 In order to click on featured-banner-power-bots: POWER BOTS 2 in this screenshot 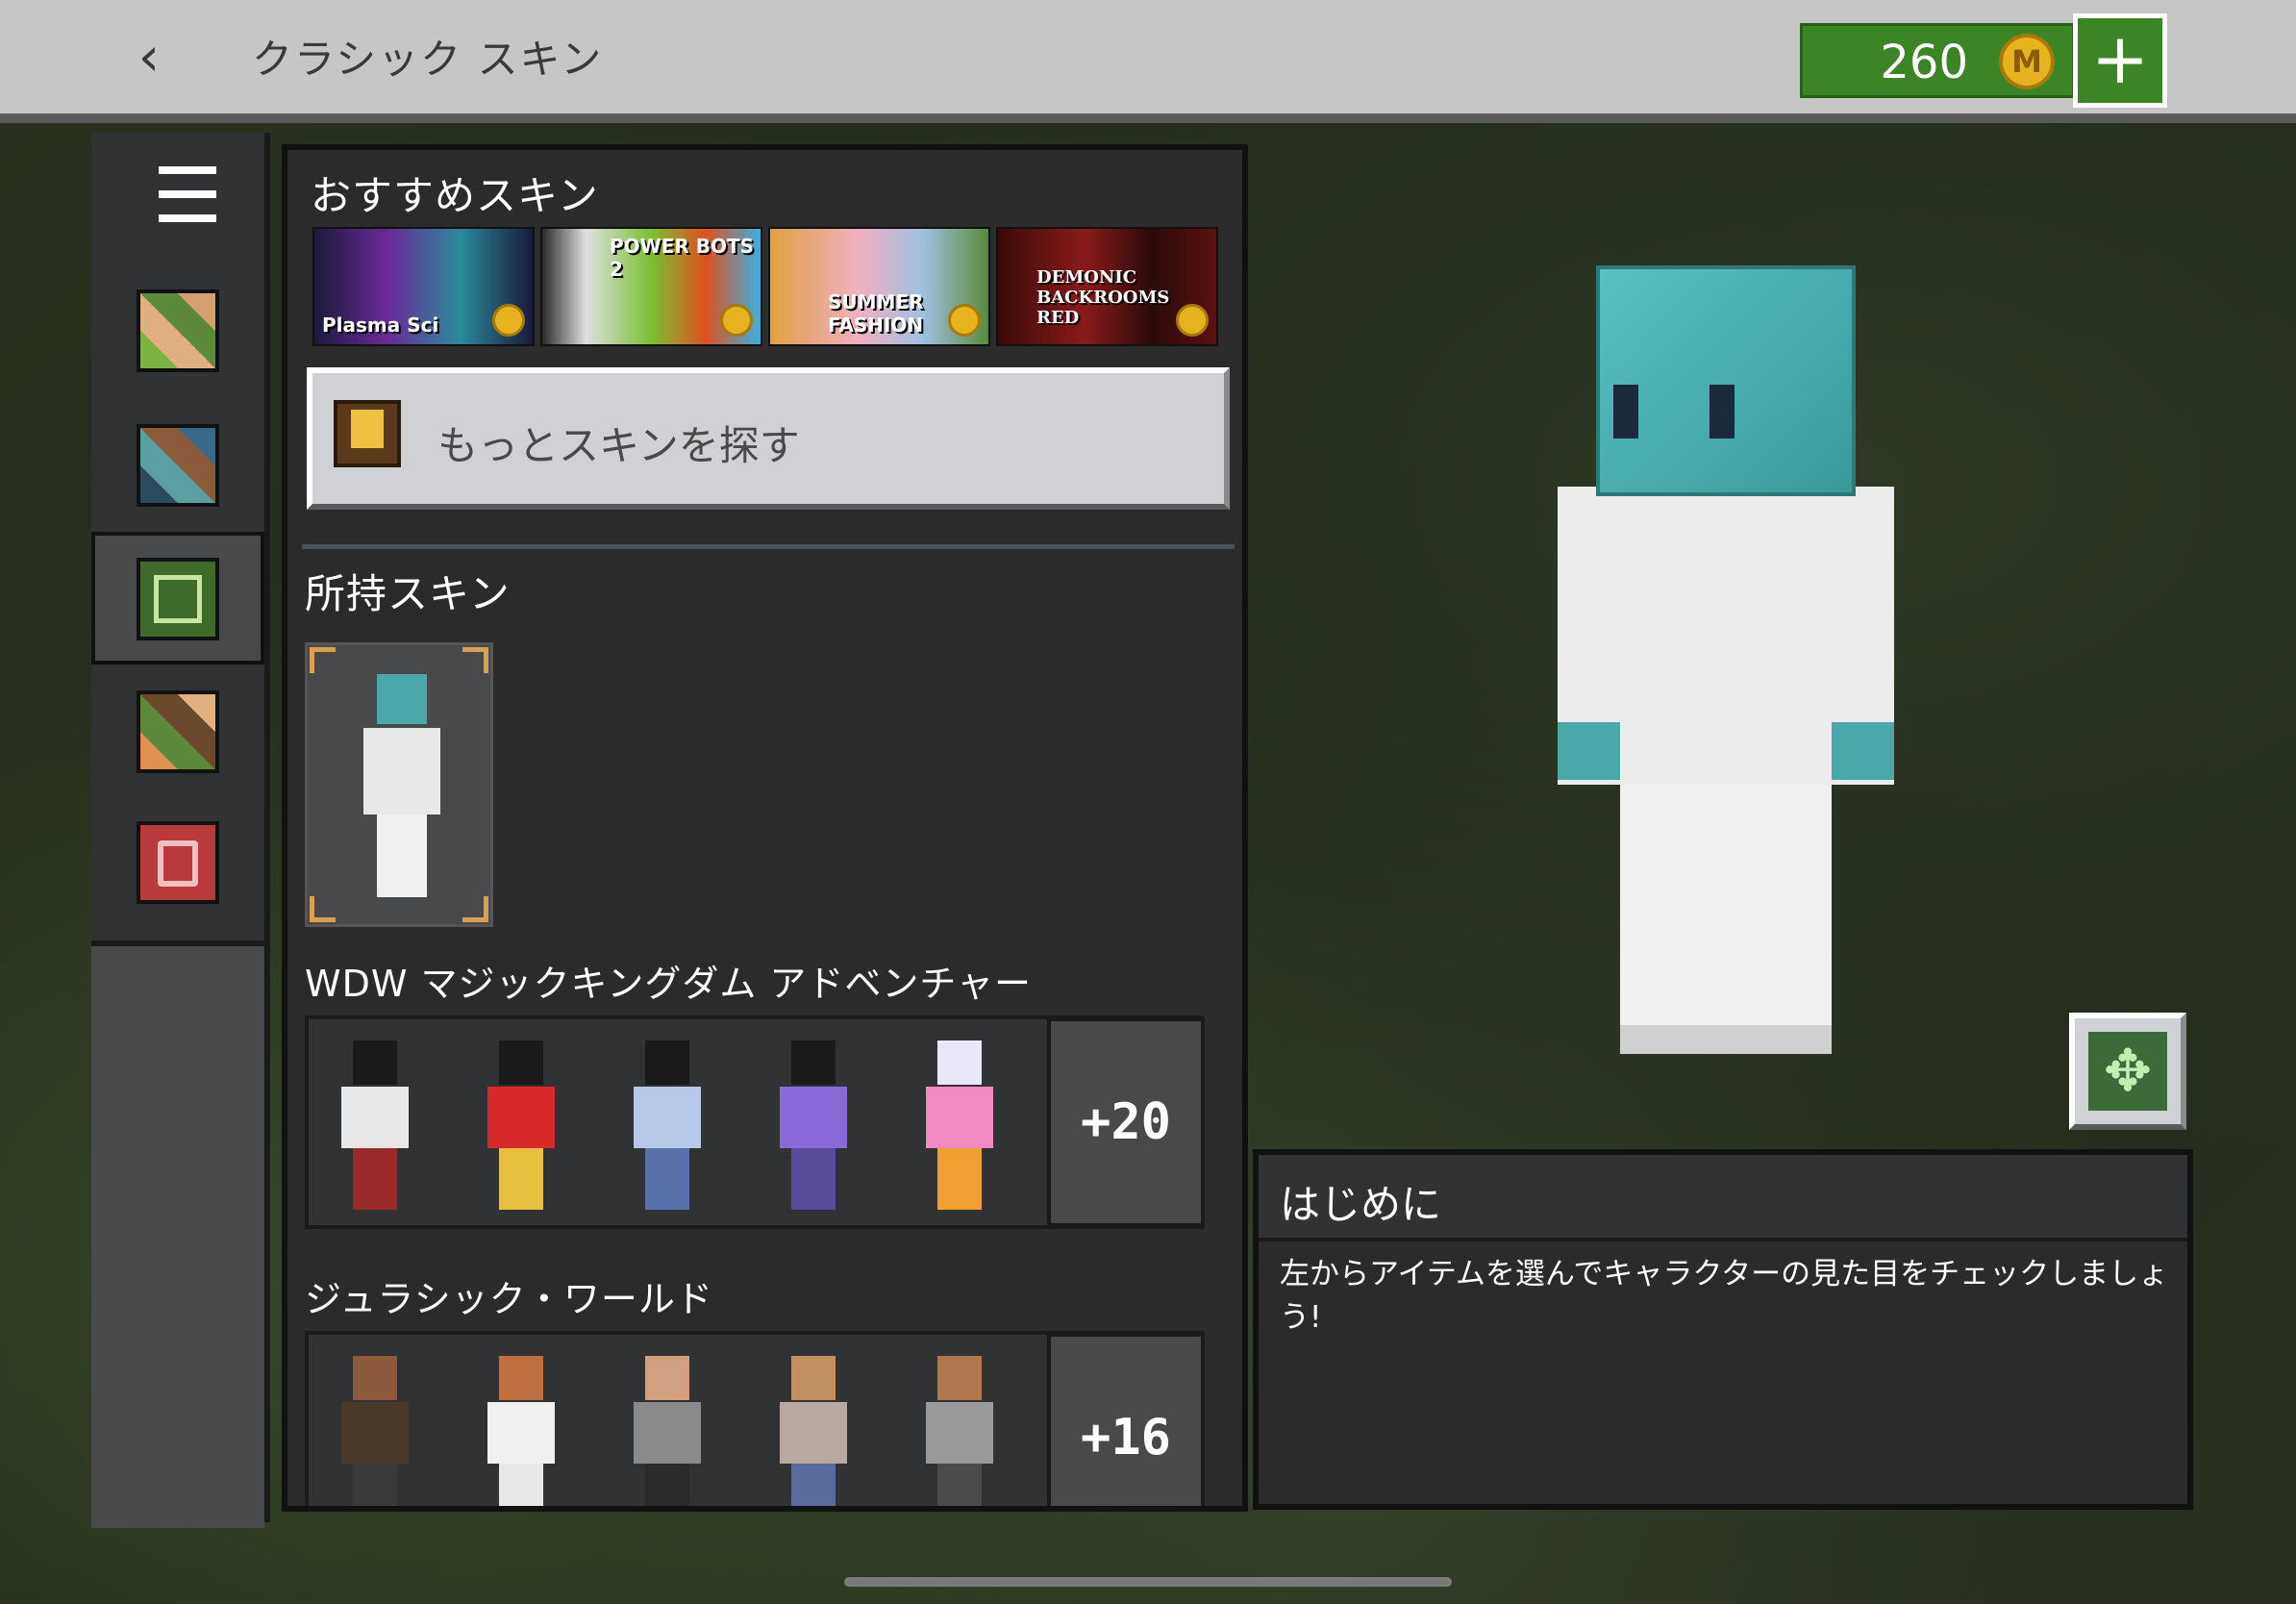, I will do `click(651, 286)`.